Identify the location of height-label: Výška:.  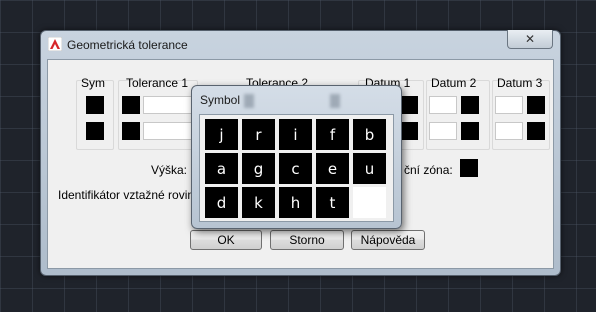
(169, 170).